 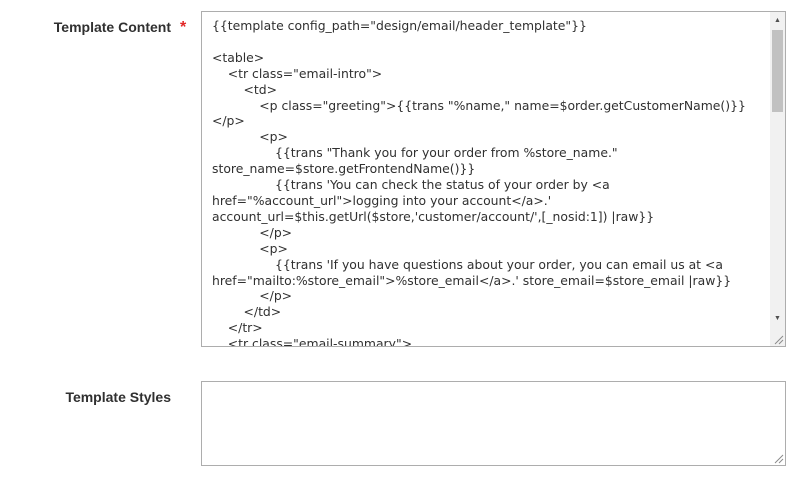 I want to click on template-styles-label: Template Styles, so click(x=118, y=397).